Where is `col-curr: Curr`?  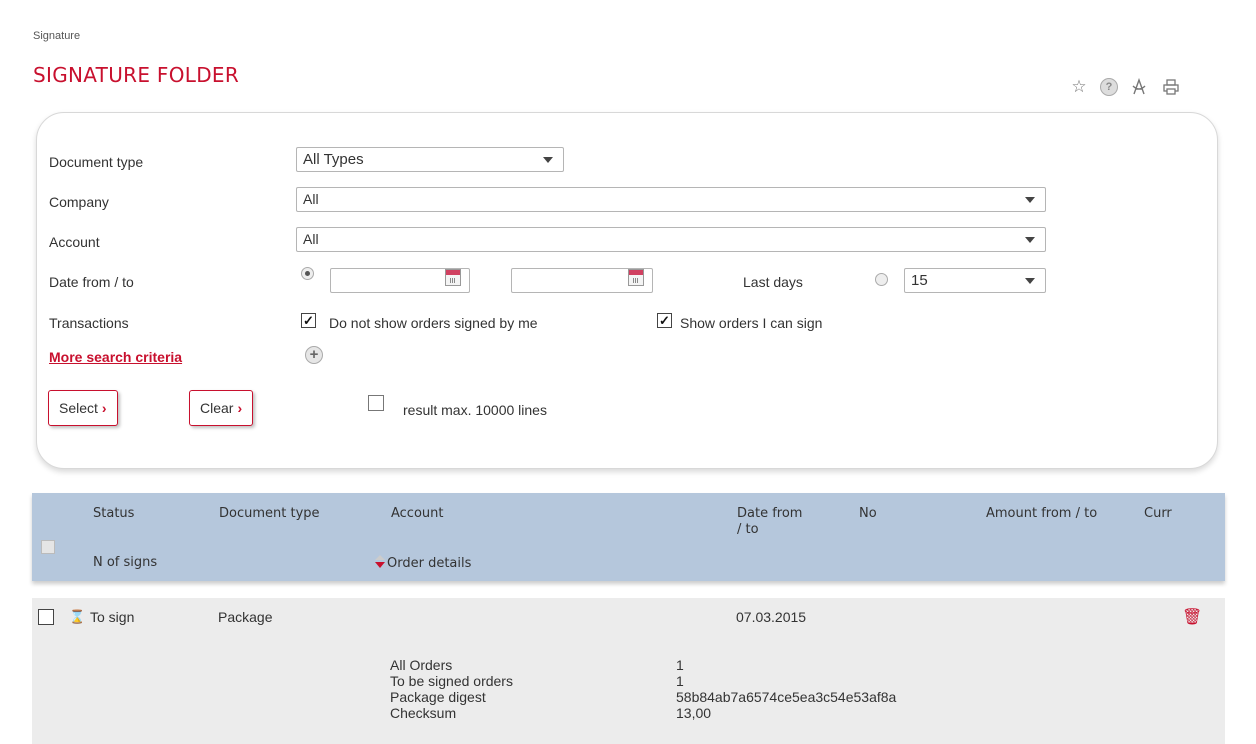 col-curr: Curr is located at coordinates (1158, 513).